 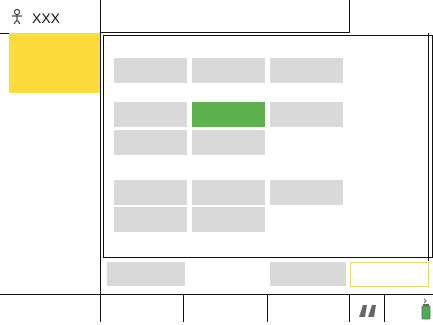 What do you see at coordinates (17, 16) in the screenshot?
I see `user-icon` at bounding box center [17, 16].